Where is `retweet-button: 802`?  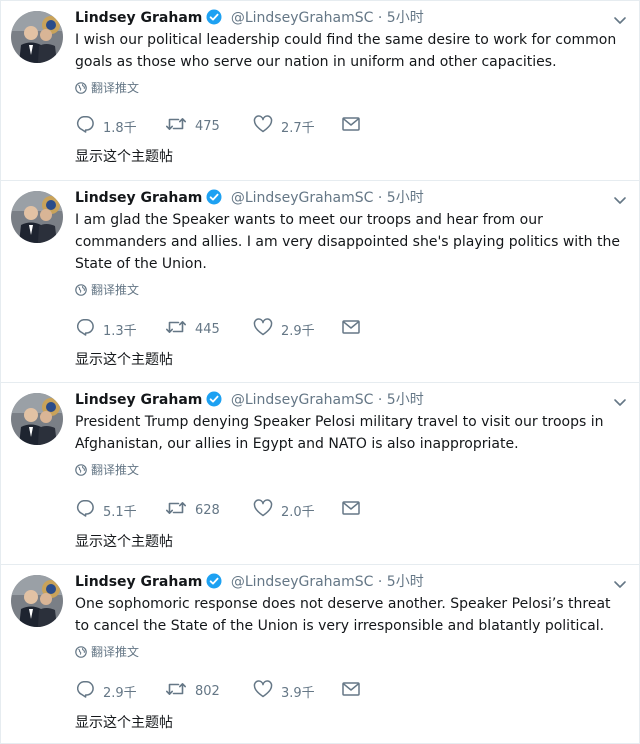 retweet-button: 802 is located at coordinates (209, 691).